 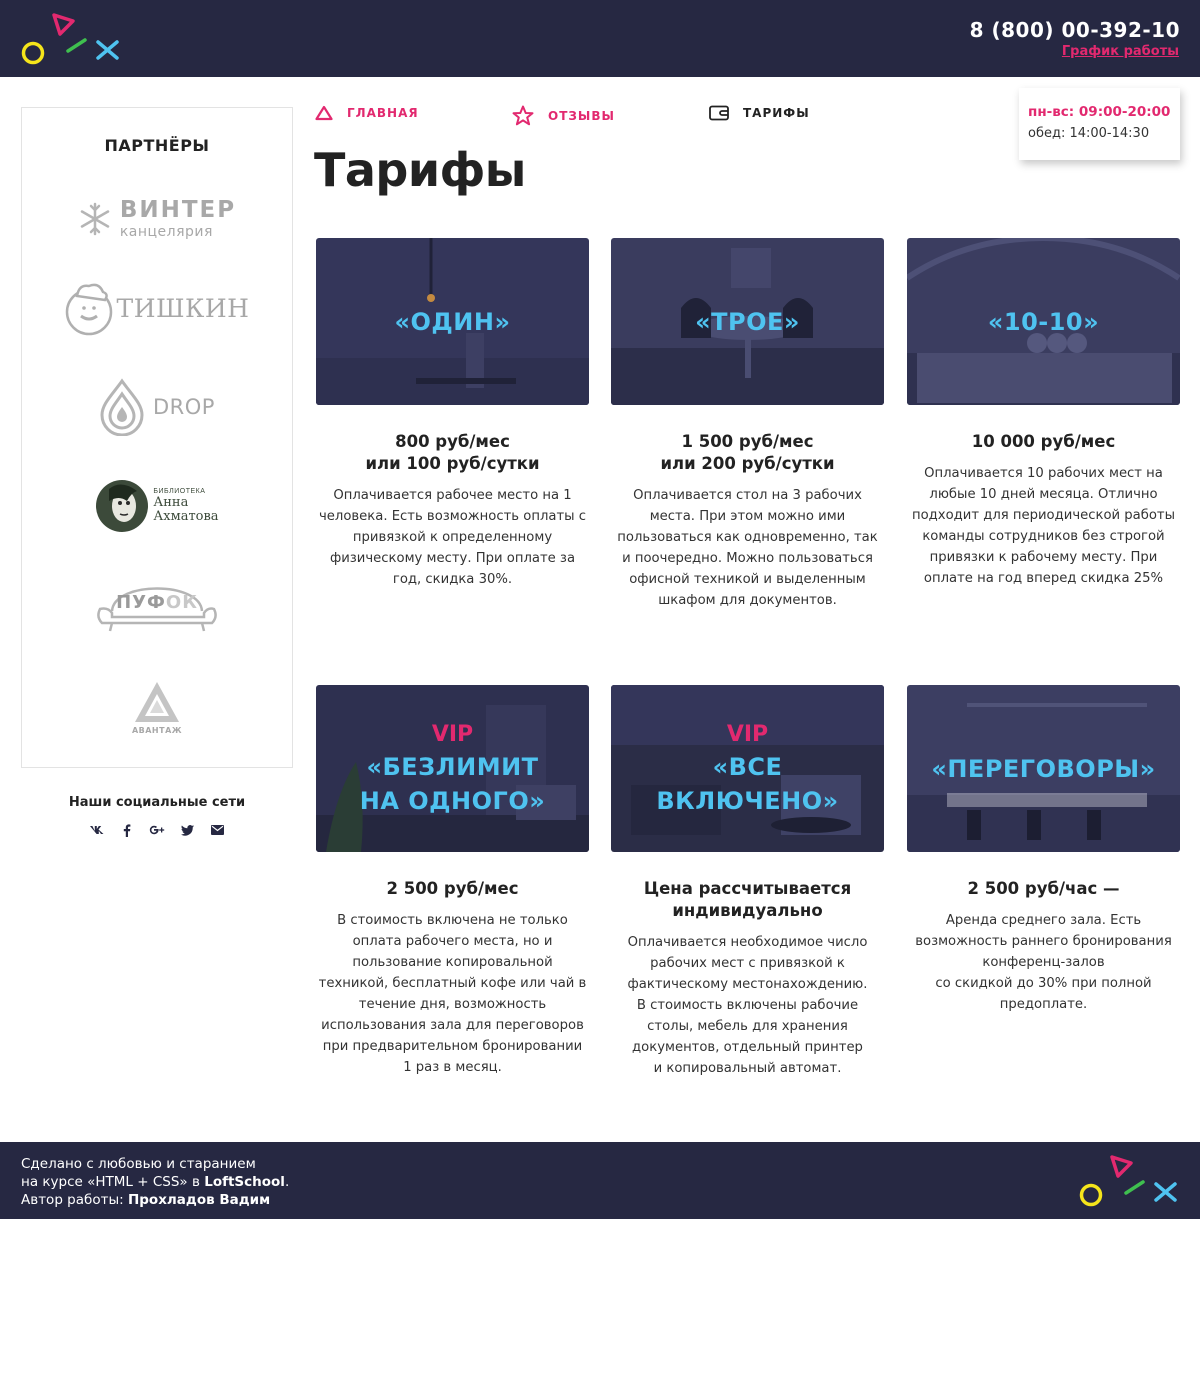 What do you see at coordinates (244, 1182) in the screenshot?
I see `footer-school: LoftSchool` at bounding box center [244, 1182].